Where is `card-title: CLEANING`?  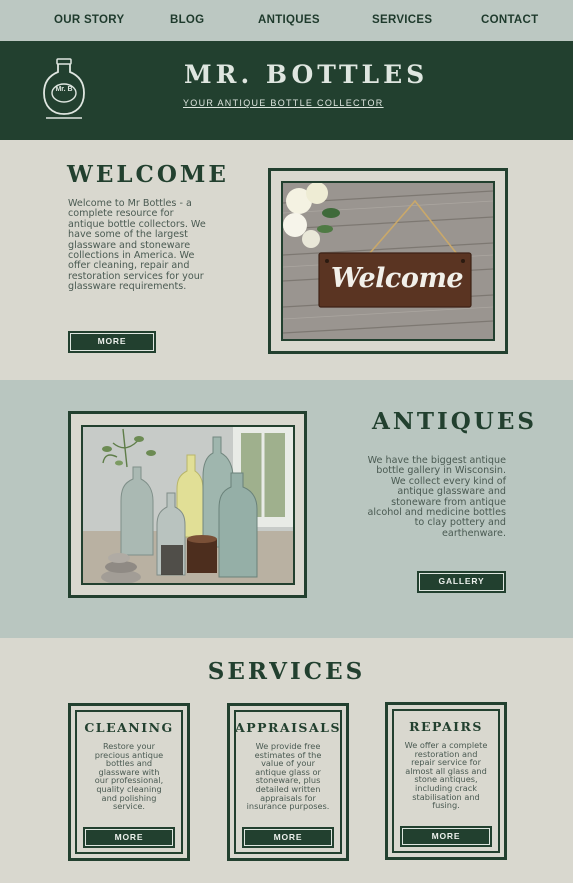
card-title: CLEANING is located at coordinates (129, 727).